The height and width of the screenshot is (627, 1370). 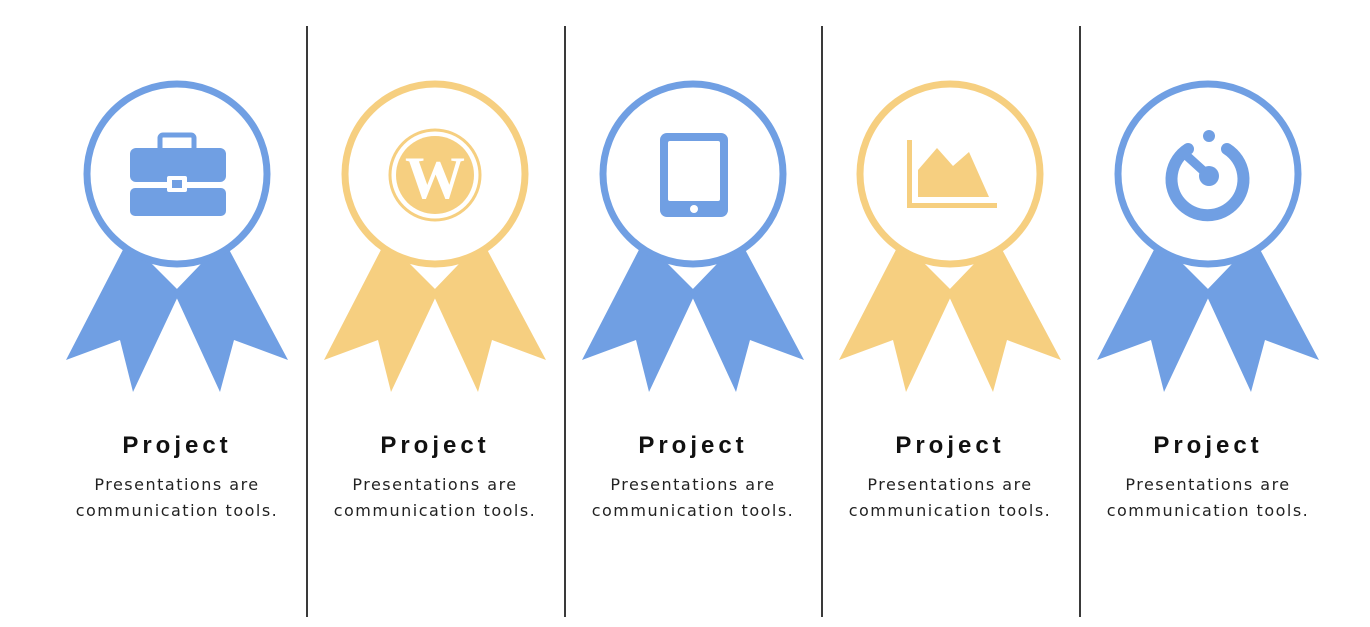 I want to click on svg-text: W, so click(x=435, y=178).